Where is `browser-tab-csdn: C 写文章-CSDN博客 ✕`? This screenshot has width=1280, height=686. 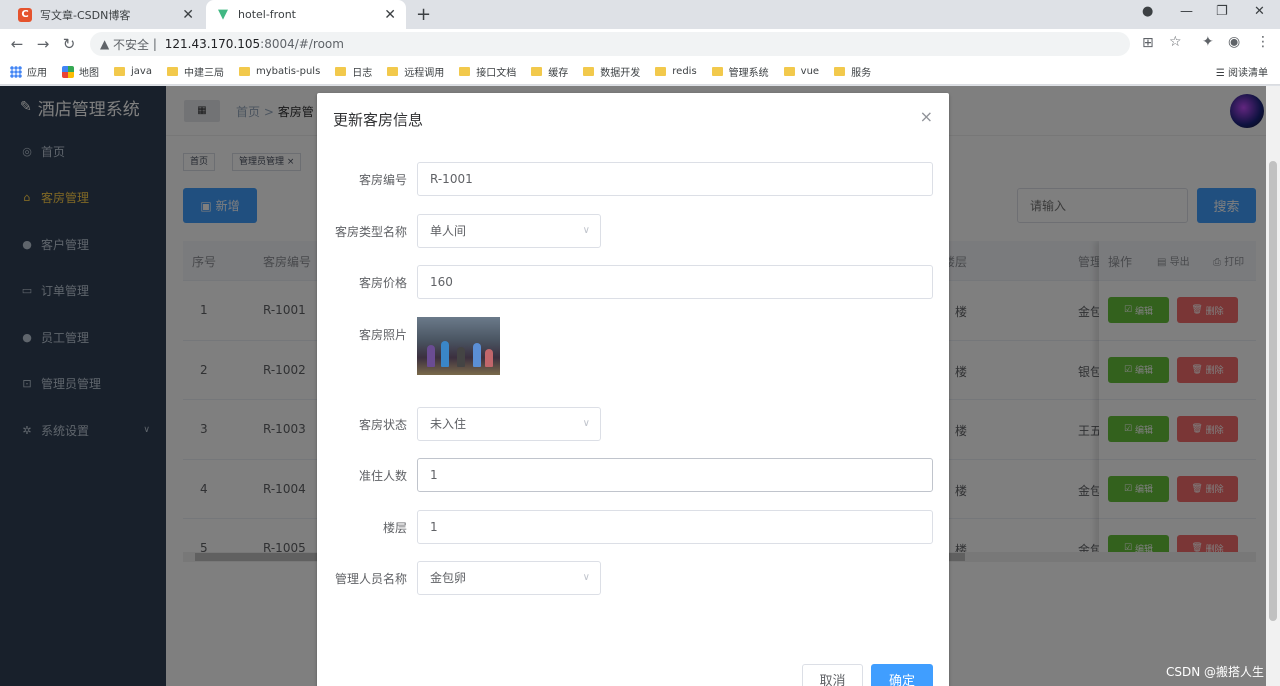 browser-tab-csdn: C 写文章-CSDN博客 ✕ is located at coordinates (106, 14).